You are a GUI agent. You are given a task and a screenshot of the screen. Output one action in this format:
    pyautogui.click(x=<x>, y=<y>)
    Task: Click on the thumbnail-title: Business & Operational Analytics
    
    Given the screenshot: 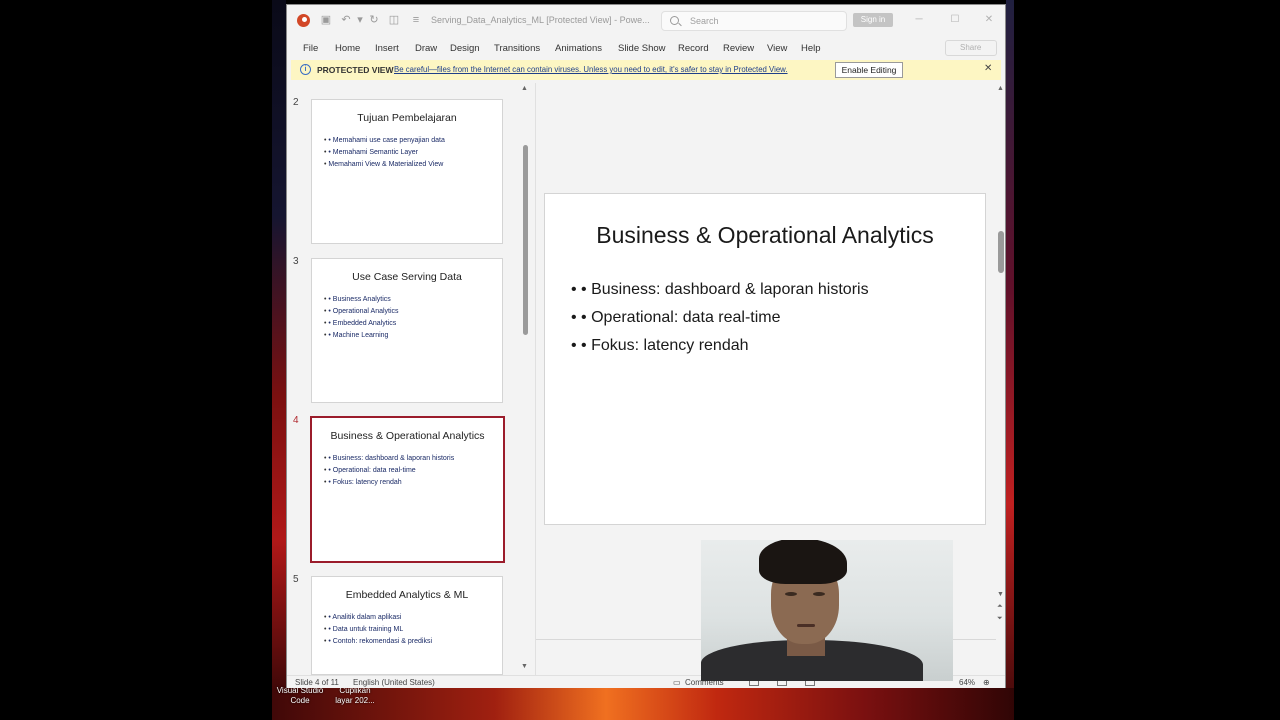 What is the action you would take?
    pyautogui.click(x=407, y=436)
    